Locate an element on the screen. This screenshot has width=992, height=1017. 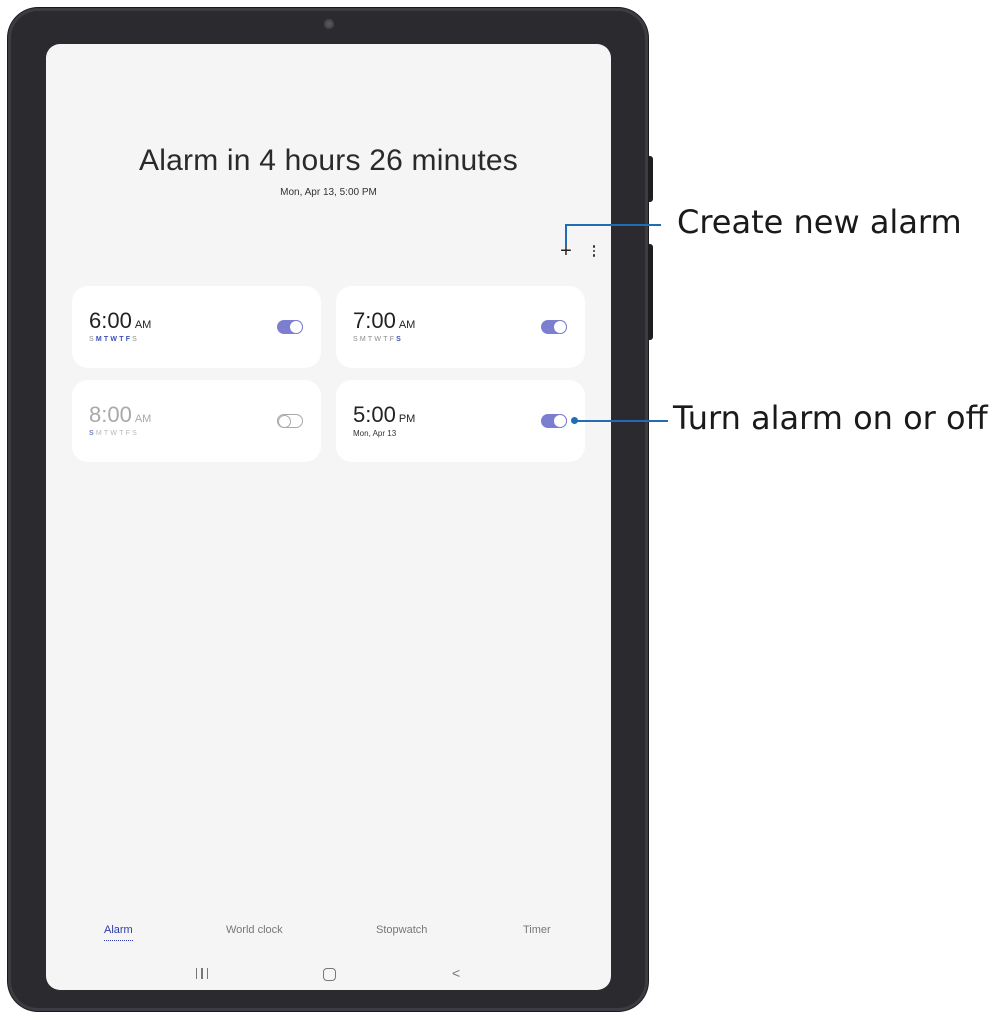
back-icon: < is located at coordinates (456, 973).